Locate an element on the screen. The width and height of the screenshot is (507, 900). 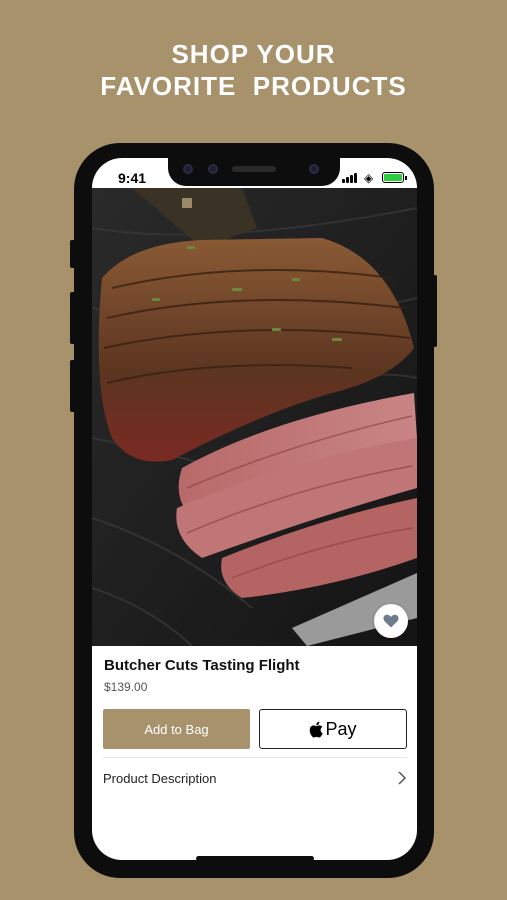
promo-headline-line1: SHOP YOUR is located at coordinates (253, 54).